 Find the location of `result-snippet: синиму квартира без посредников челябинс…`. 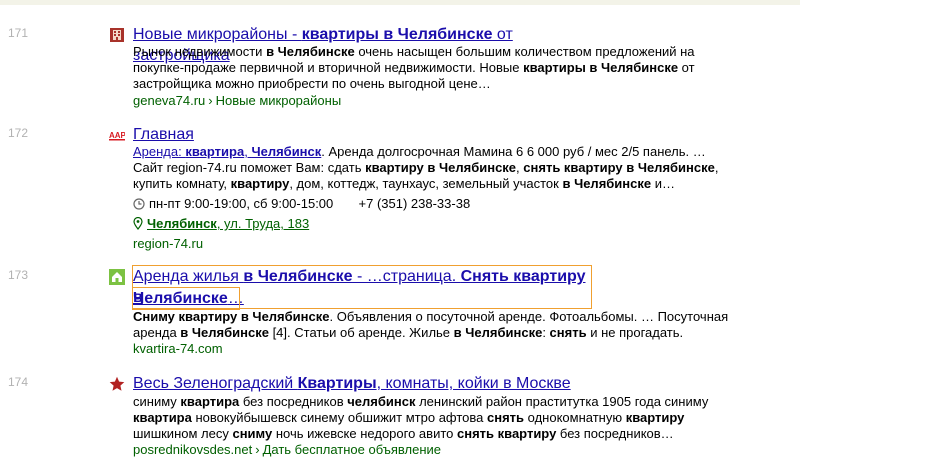

result-snippet: синиму квартира без посредников челябинс… is located at coordinates (421, 417).